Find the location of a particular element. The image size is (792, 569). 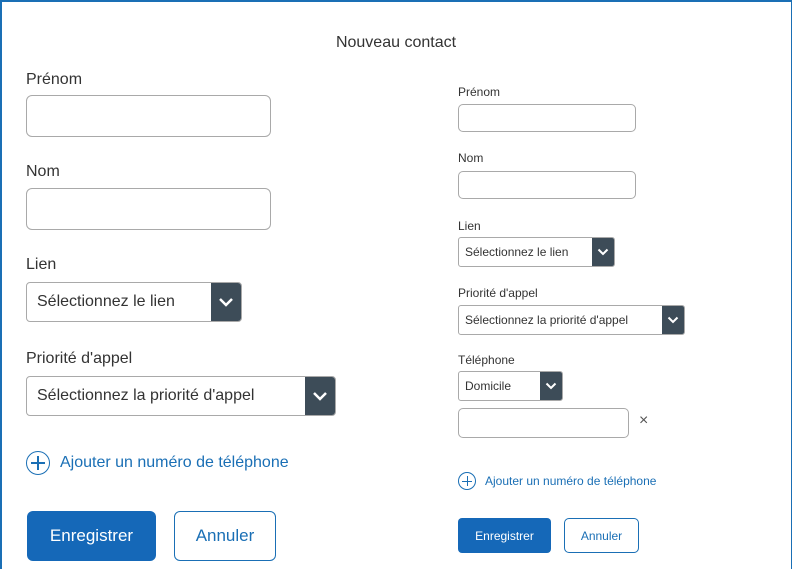

add-phone-link-small: Ajouter un numéro de téléphone is located at coordinates (557, 481).